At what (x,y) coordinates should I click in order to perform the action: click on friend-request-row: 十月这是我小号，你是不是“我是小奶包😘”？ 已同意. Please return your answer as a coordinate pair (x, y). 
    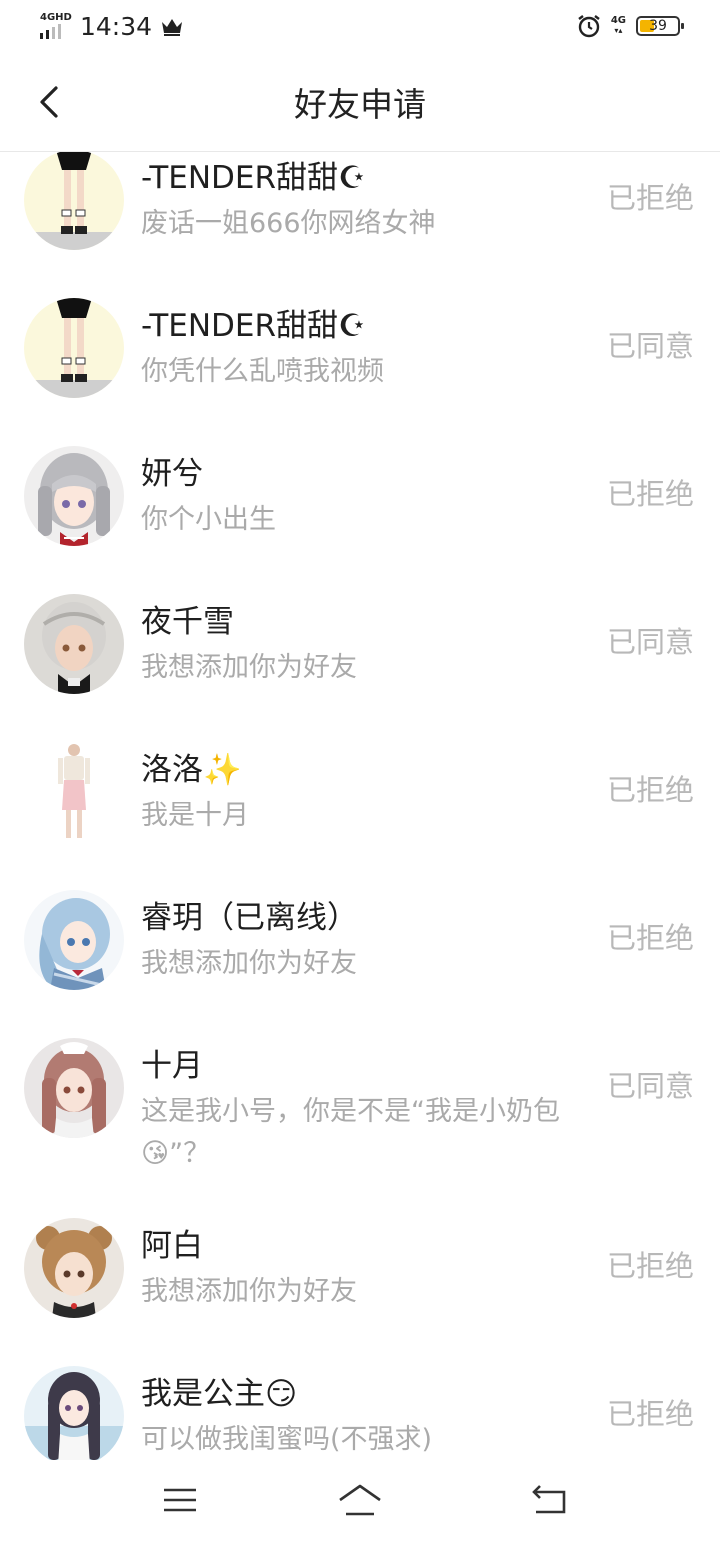
    Looking at the image, I should click on (360, 1118).